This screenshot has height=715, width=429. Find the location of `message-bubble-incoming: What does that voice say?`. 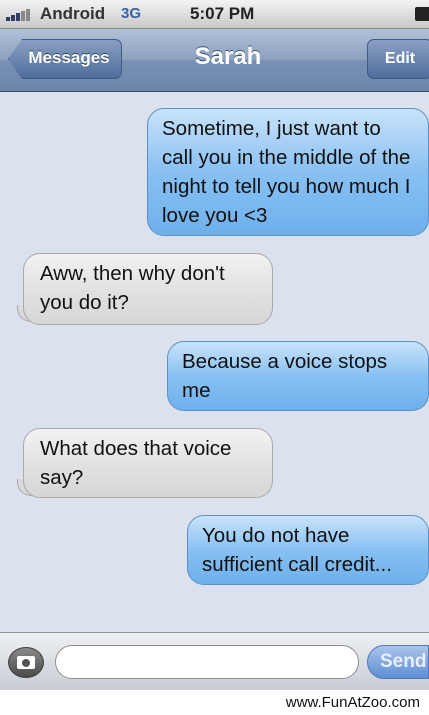

message-bubble-incoming: What does that voice say? is located at coordinates (148, 463).